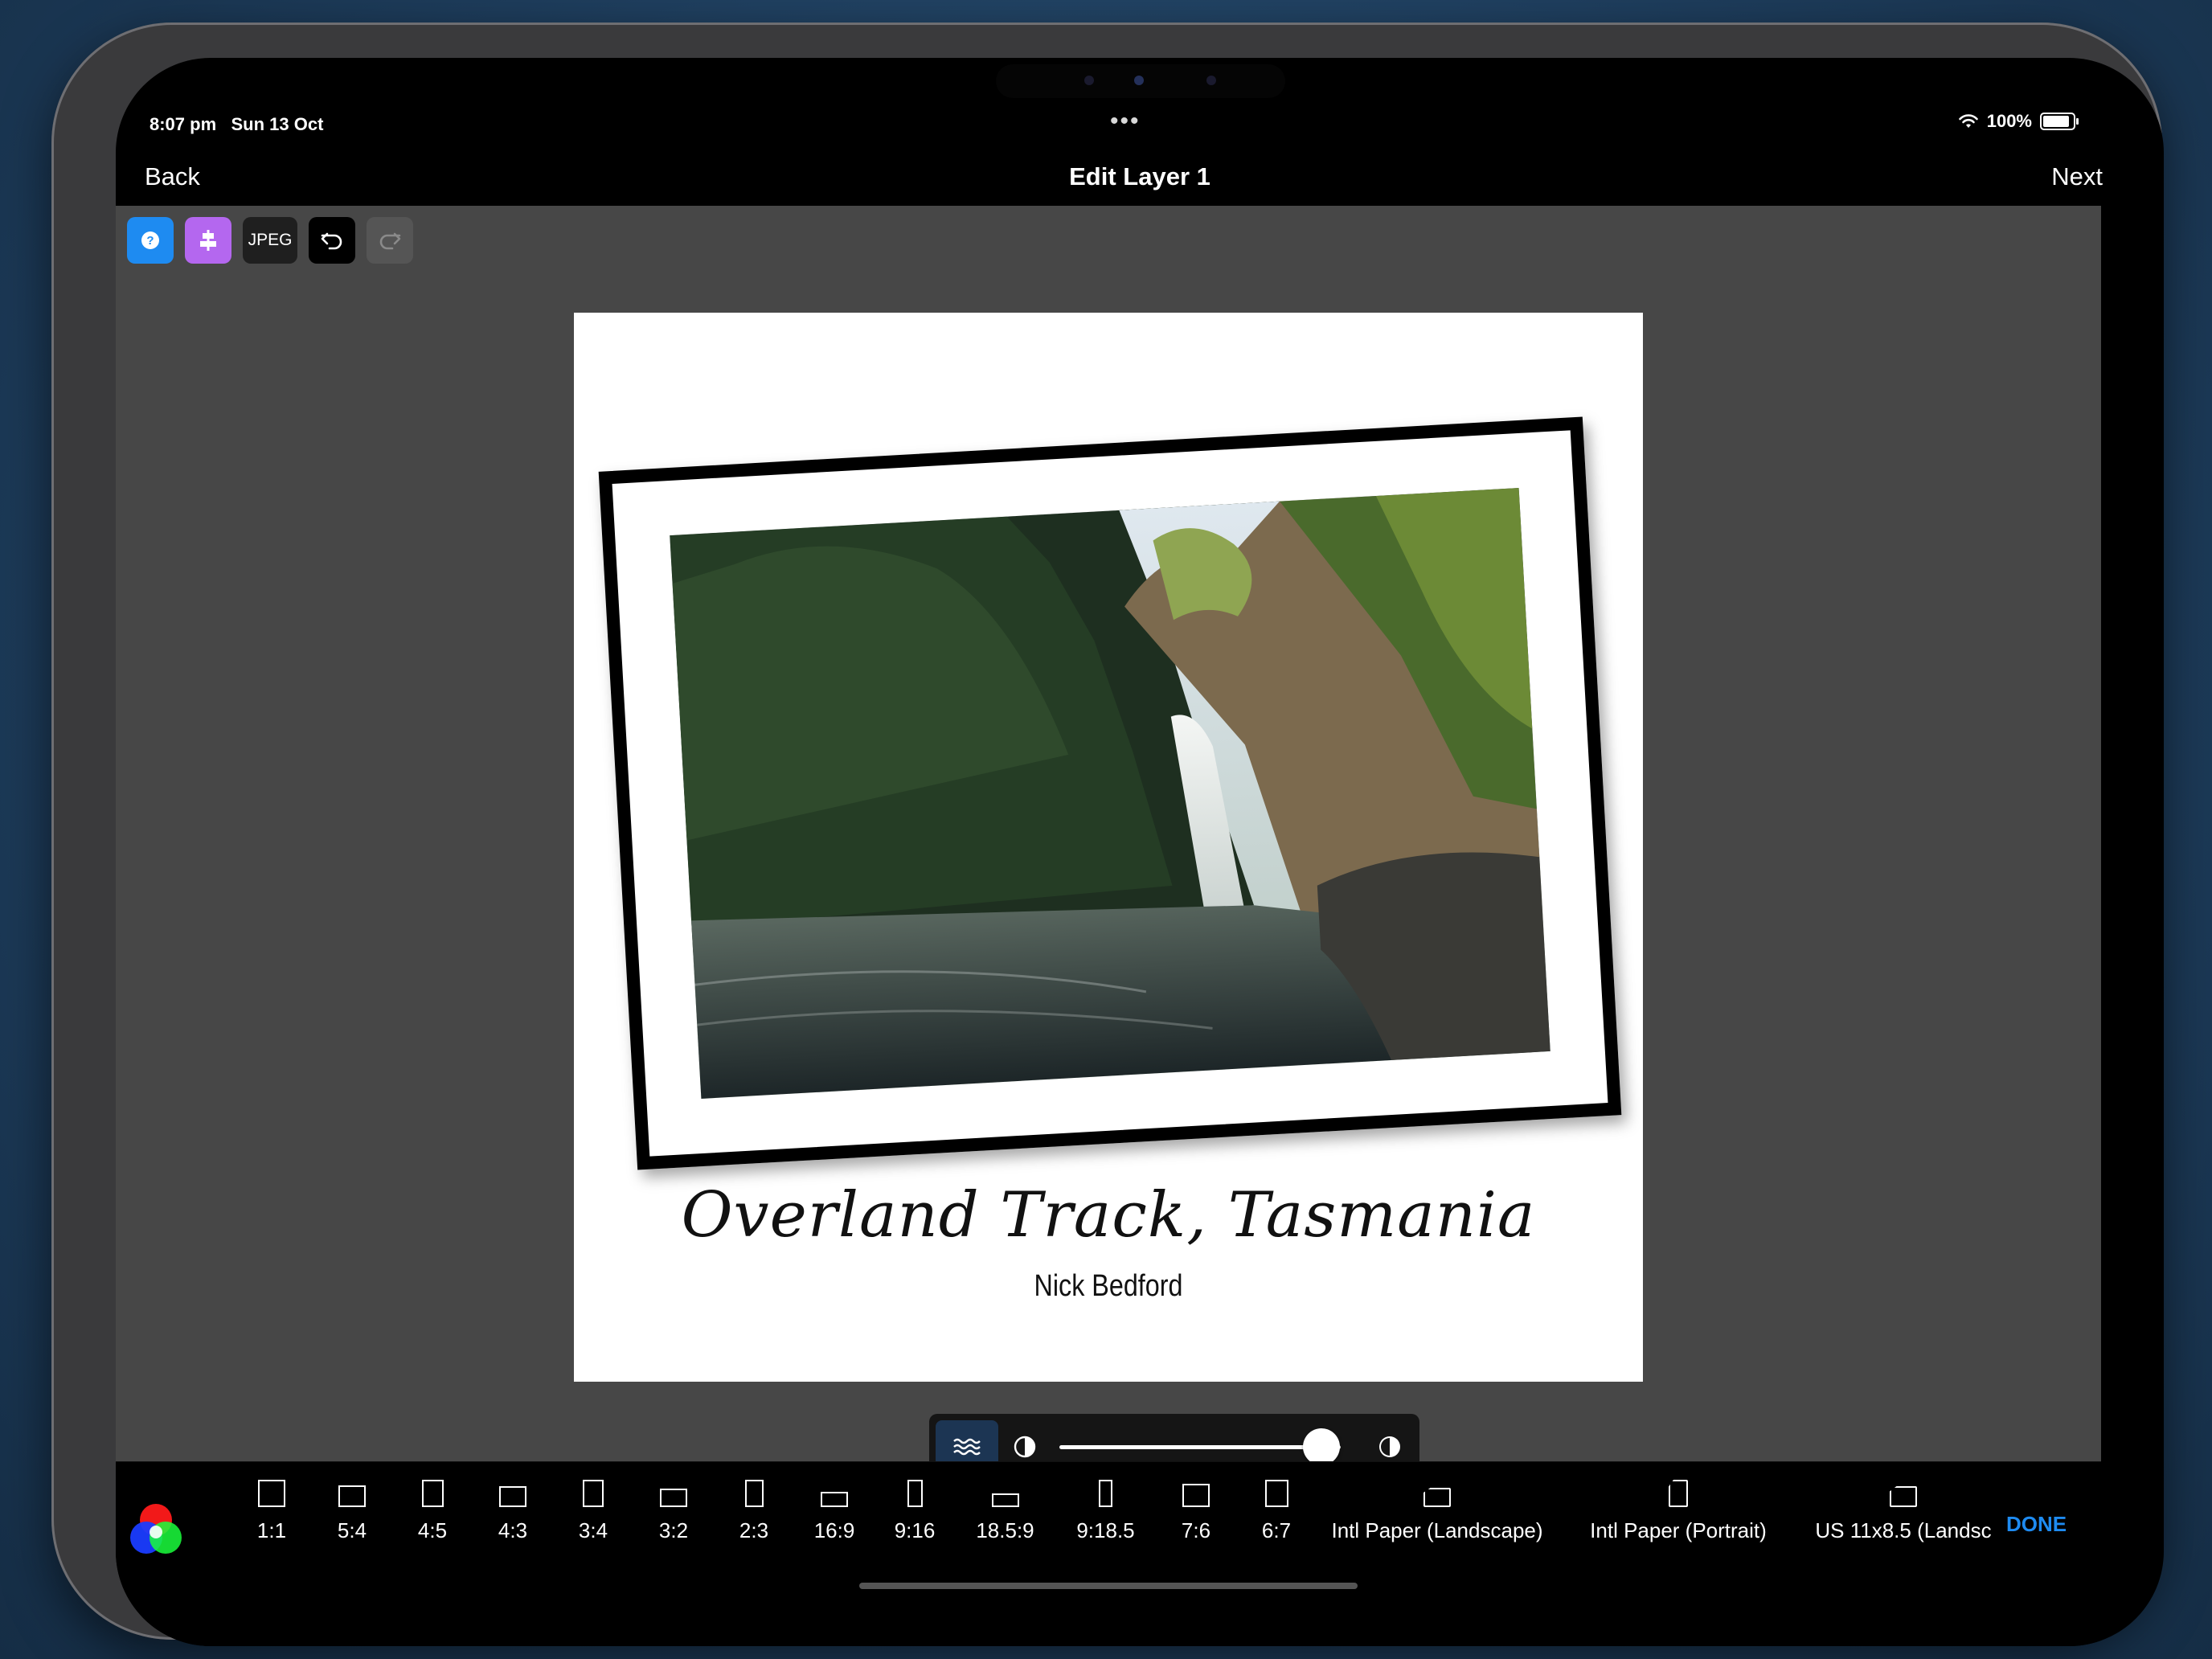  I want to click on navigation-bar: Back Edit Layer 1 Next, so click(1140, 183).